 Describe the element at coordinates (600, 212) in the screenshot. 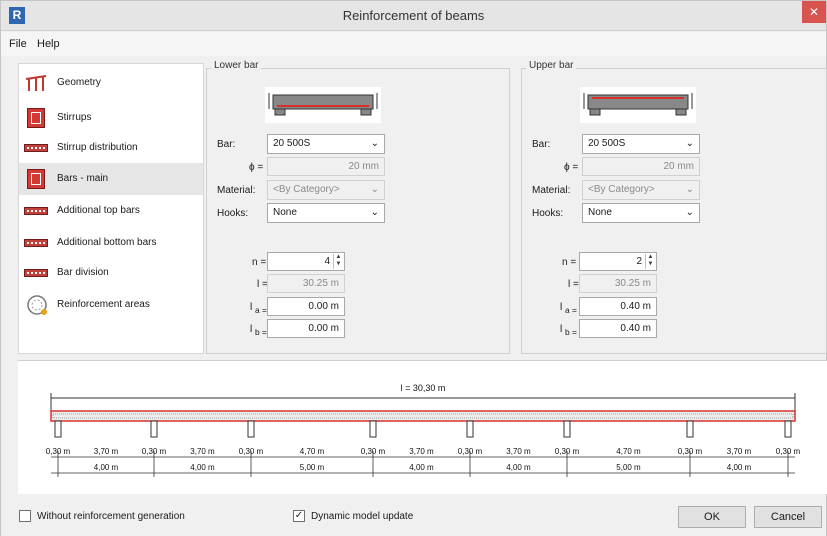

I see `upper-hooks-value: None` at that location.